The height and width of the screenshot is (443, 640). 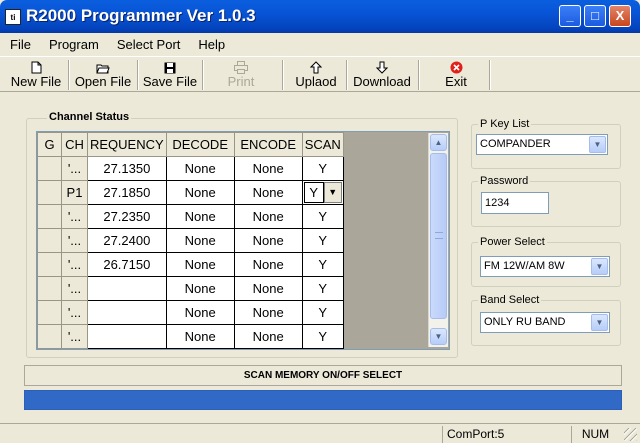 What do you see at coordinates (127, 264) in the screenshot?
I see `frequency-cell: 26.7150` at bounding box center [127, 264].